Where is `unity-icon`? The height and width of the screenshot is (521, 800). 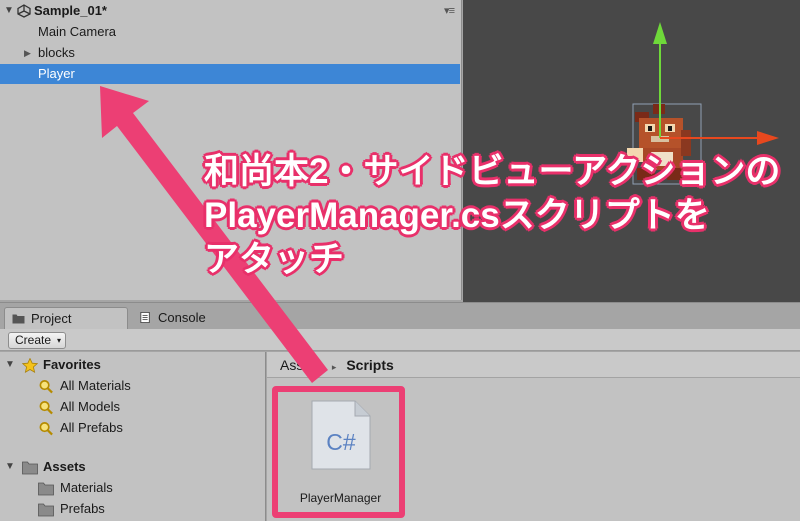 unity-icon is located at coordinates (24, 11).